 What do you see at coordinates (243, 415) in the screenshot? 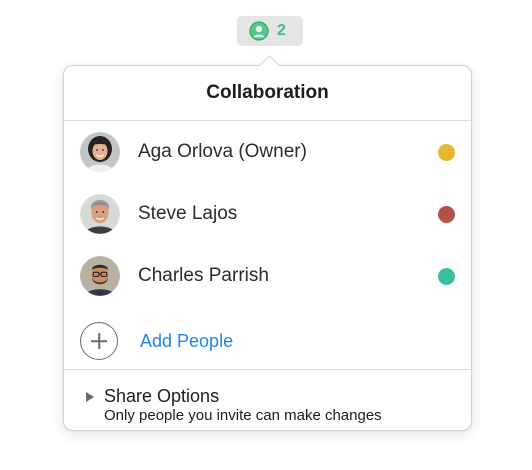
I see `share-options-subtitle: Only people you invite can make changes` at bounding box center [243, 415].